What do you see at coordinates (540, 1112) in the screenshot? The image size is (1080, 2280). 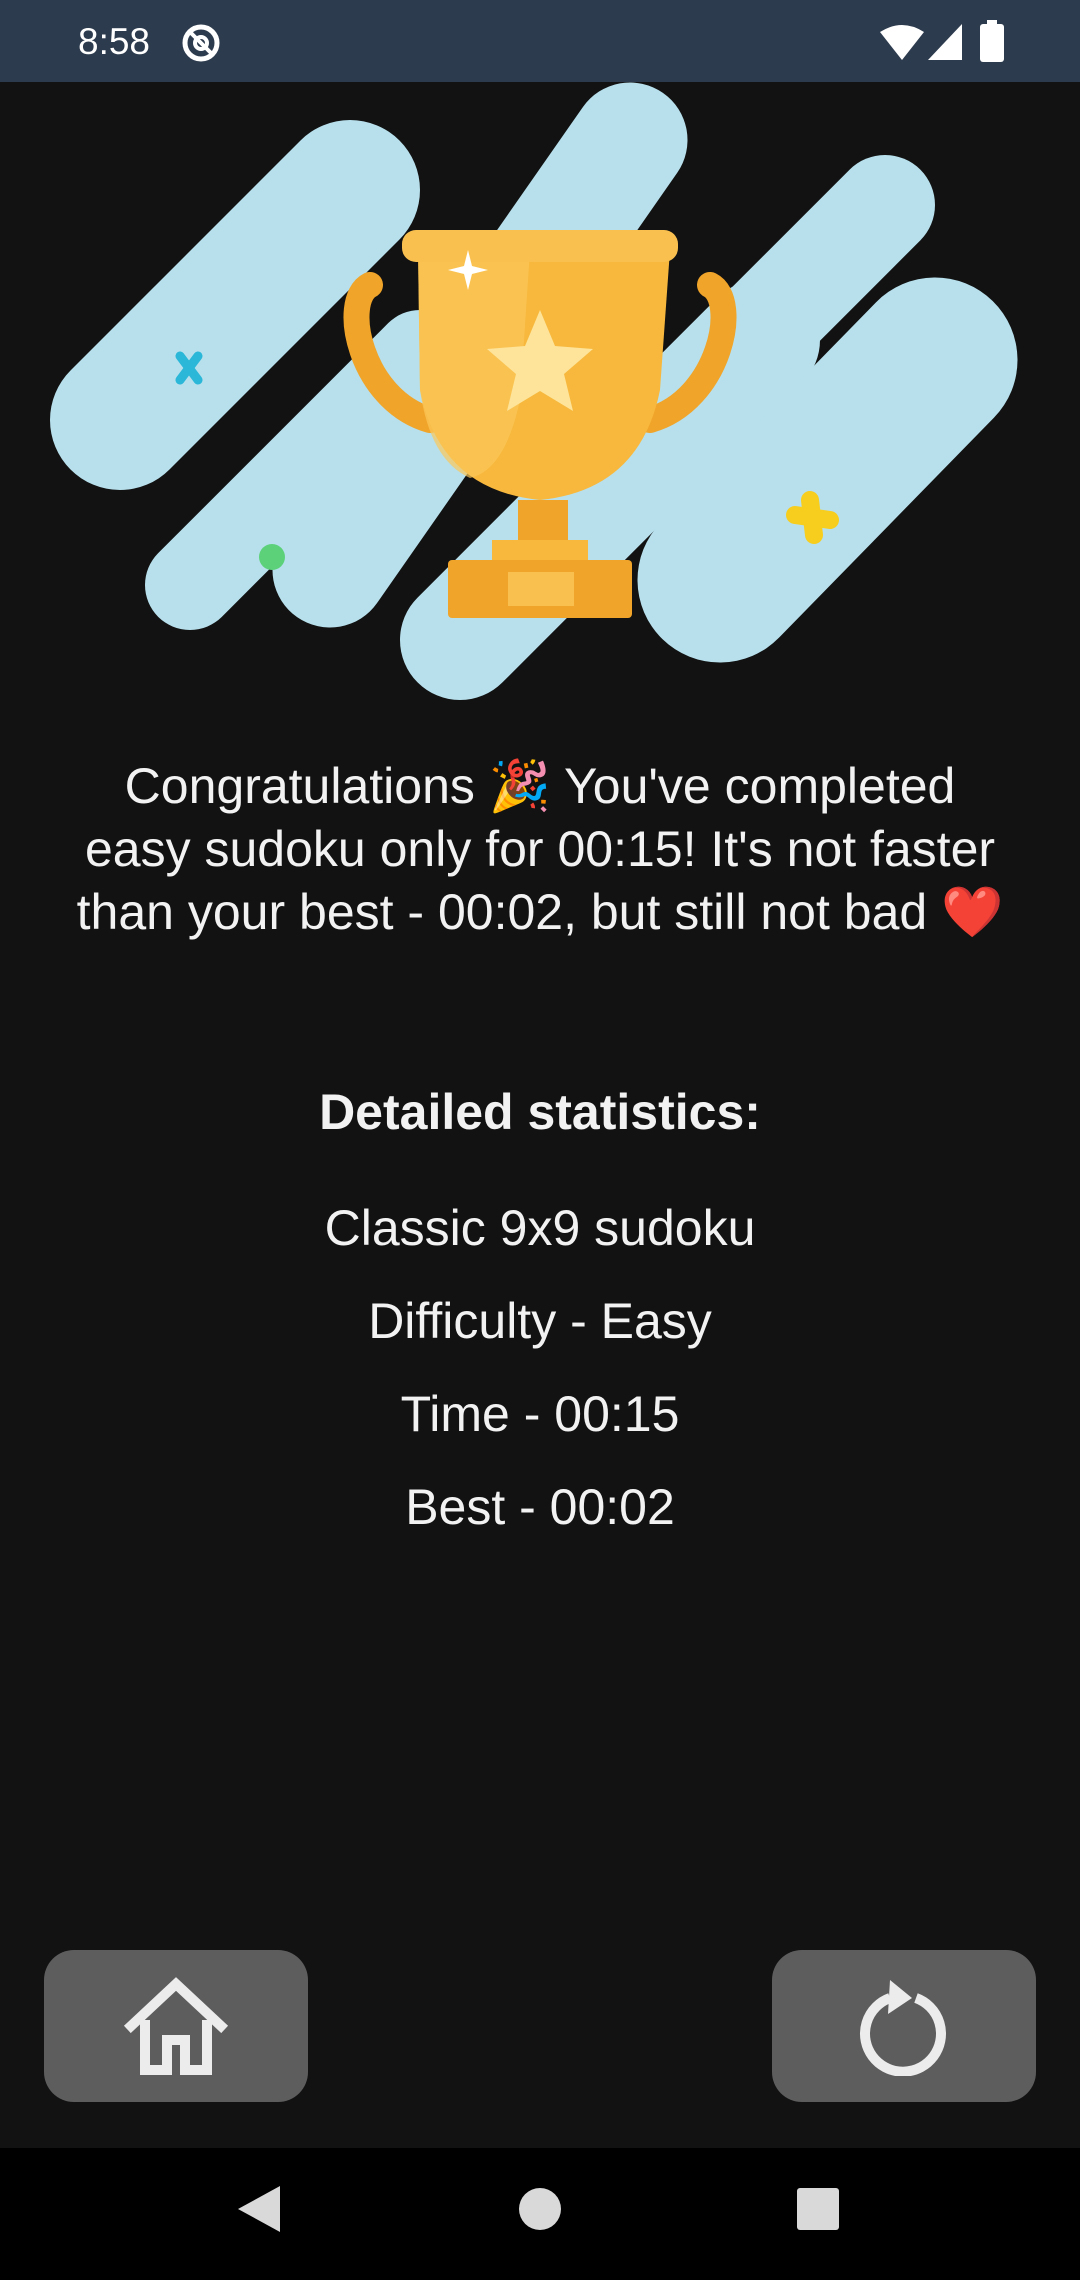 I see `statistics-heading: Detailed statistics:` at bounding box center [540, 1112].